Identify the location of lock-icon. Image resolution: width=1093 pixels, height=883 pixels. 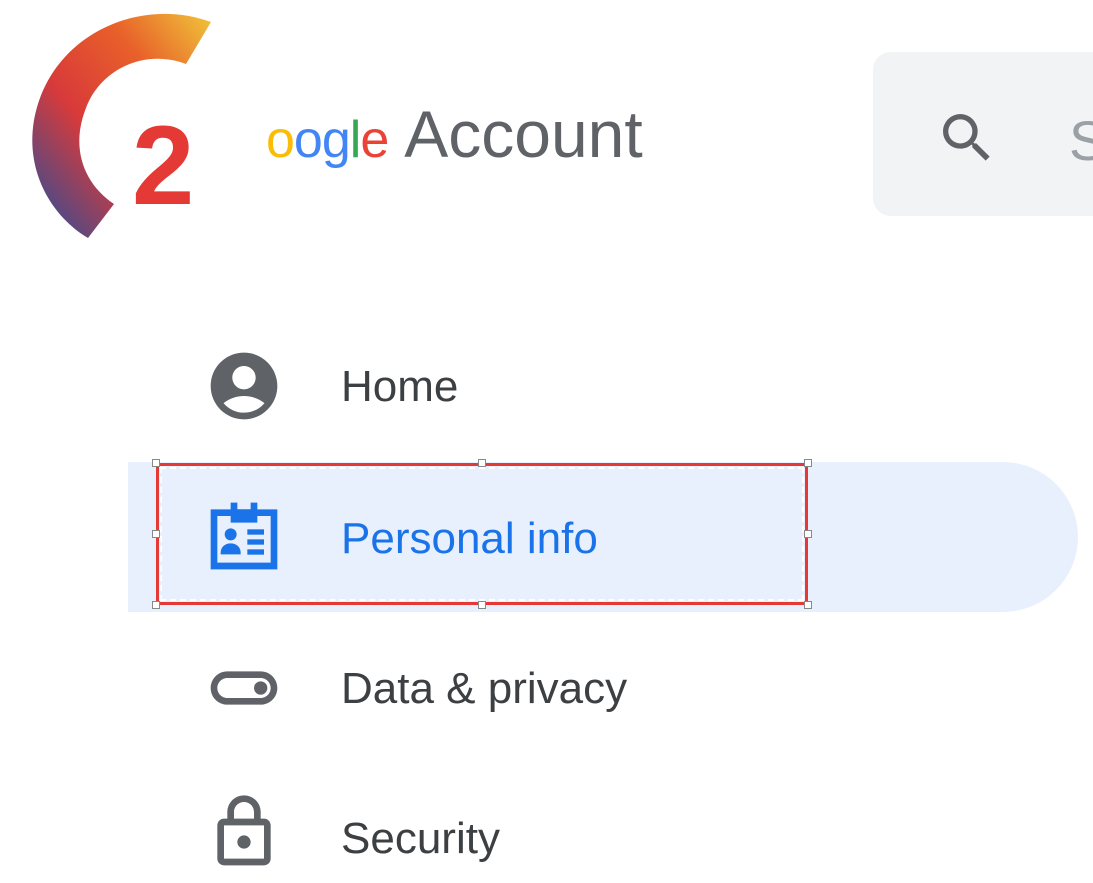
(244, 830).